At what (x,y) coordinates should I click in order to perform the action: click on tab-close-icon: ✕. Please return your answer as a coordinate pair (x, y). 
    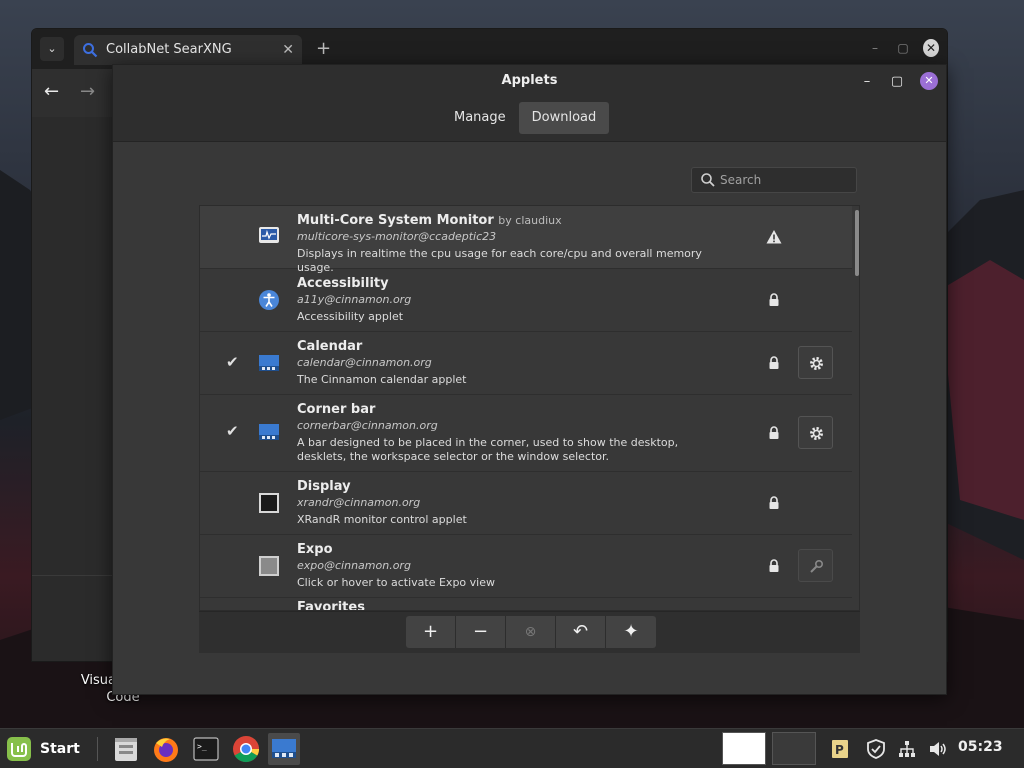
    Looking at the image, I should click on (288, 50).